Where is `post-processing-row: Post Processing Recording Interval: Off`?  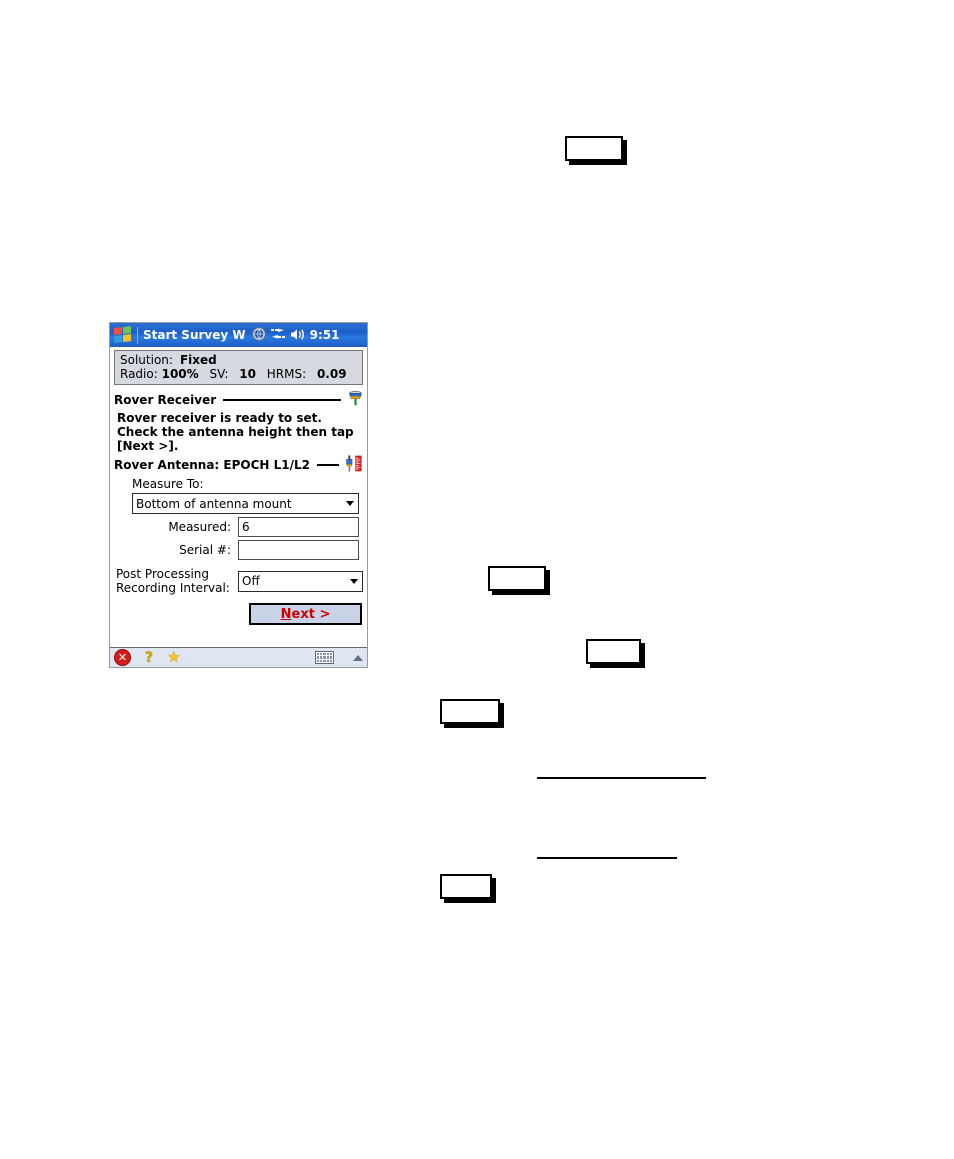
post-processing-row: Post Processing Recording Interval: Off is located at coordinates (238, 581).